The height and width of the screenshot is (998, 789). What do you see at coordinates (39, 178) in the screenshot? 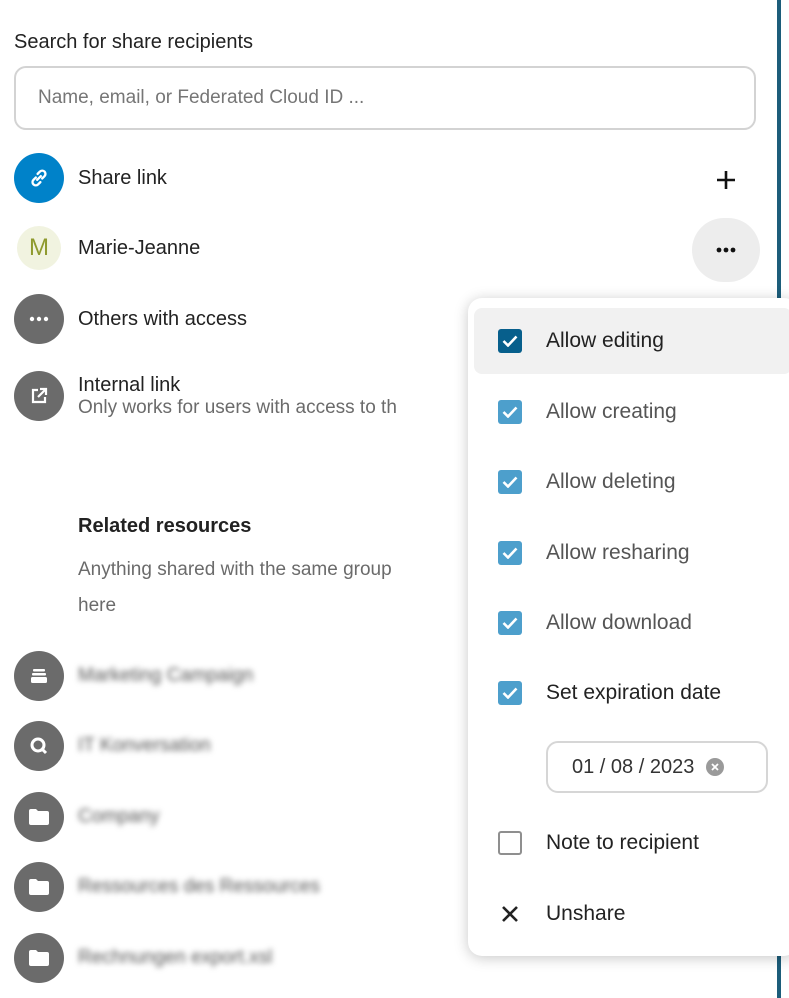
I see `link-icon` at bounding box center [39, 178].